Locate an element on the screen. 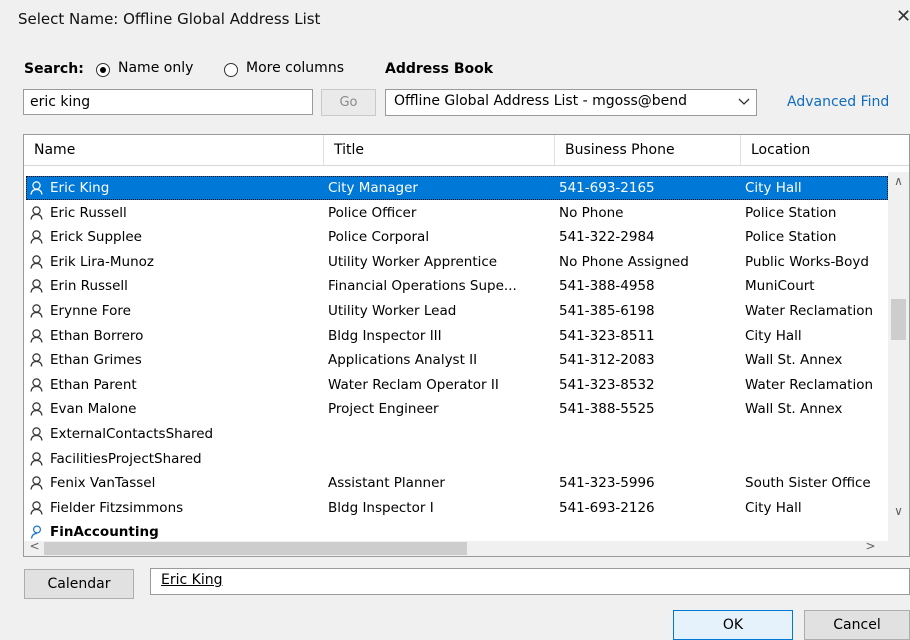  group-icon is located at coordinates (36, 532).